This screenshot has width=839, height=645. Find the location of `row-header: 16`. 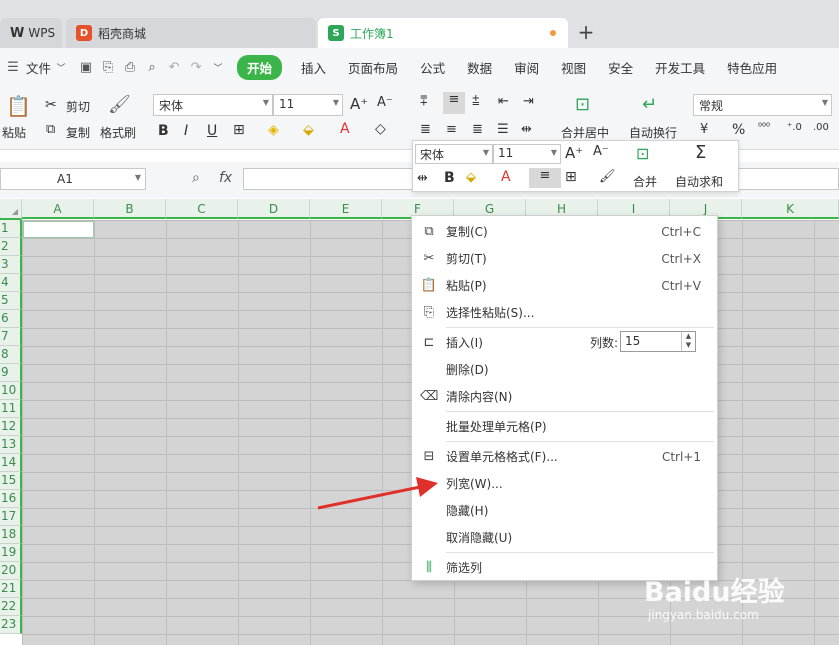

row-header: 16 is located at coordinates (11, 499).